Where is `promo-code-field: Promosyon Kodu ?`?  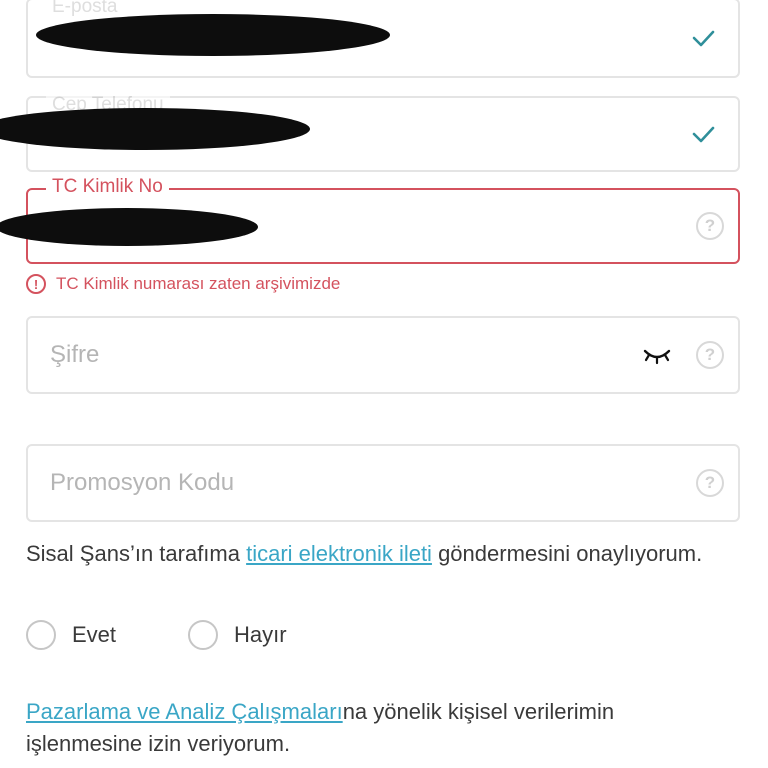 promo-code-field: Promosyon Kodu ? is located at coordinates (383, 483).